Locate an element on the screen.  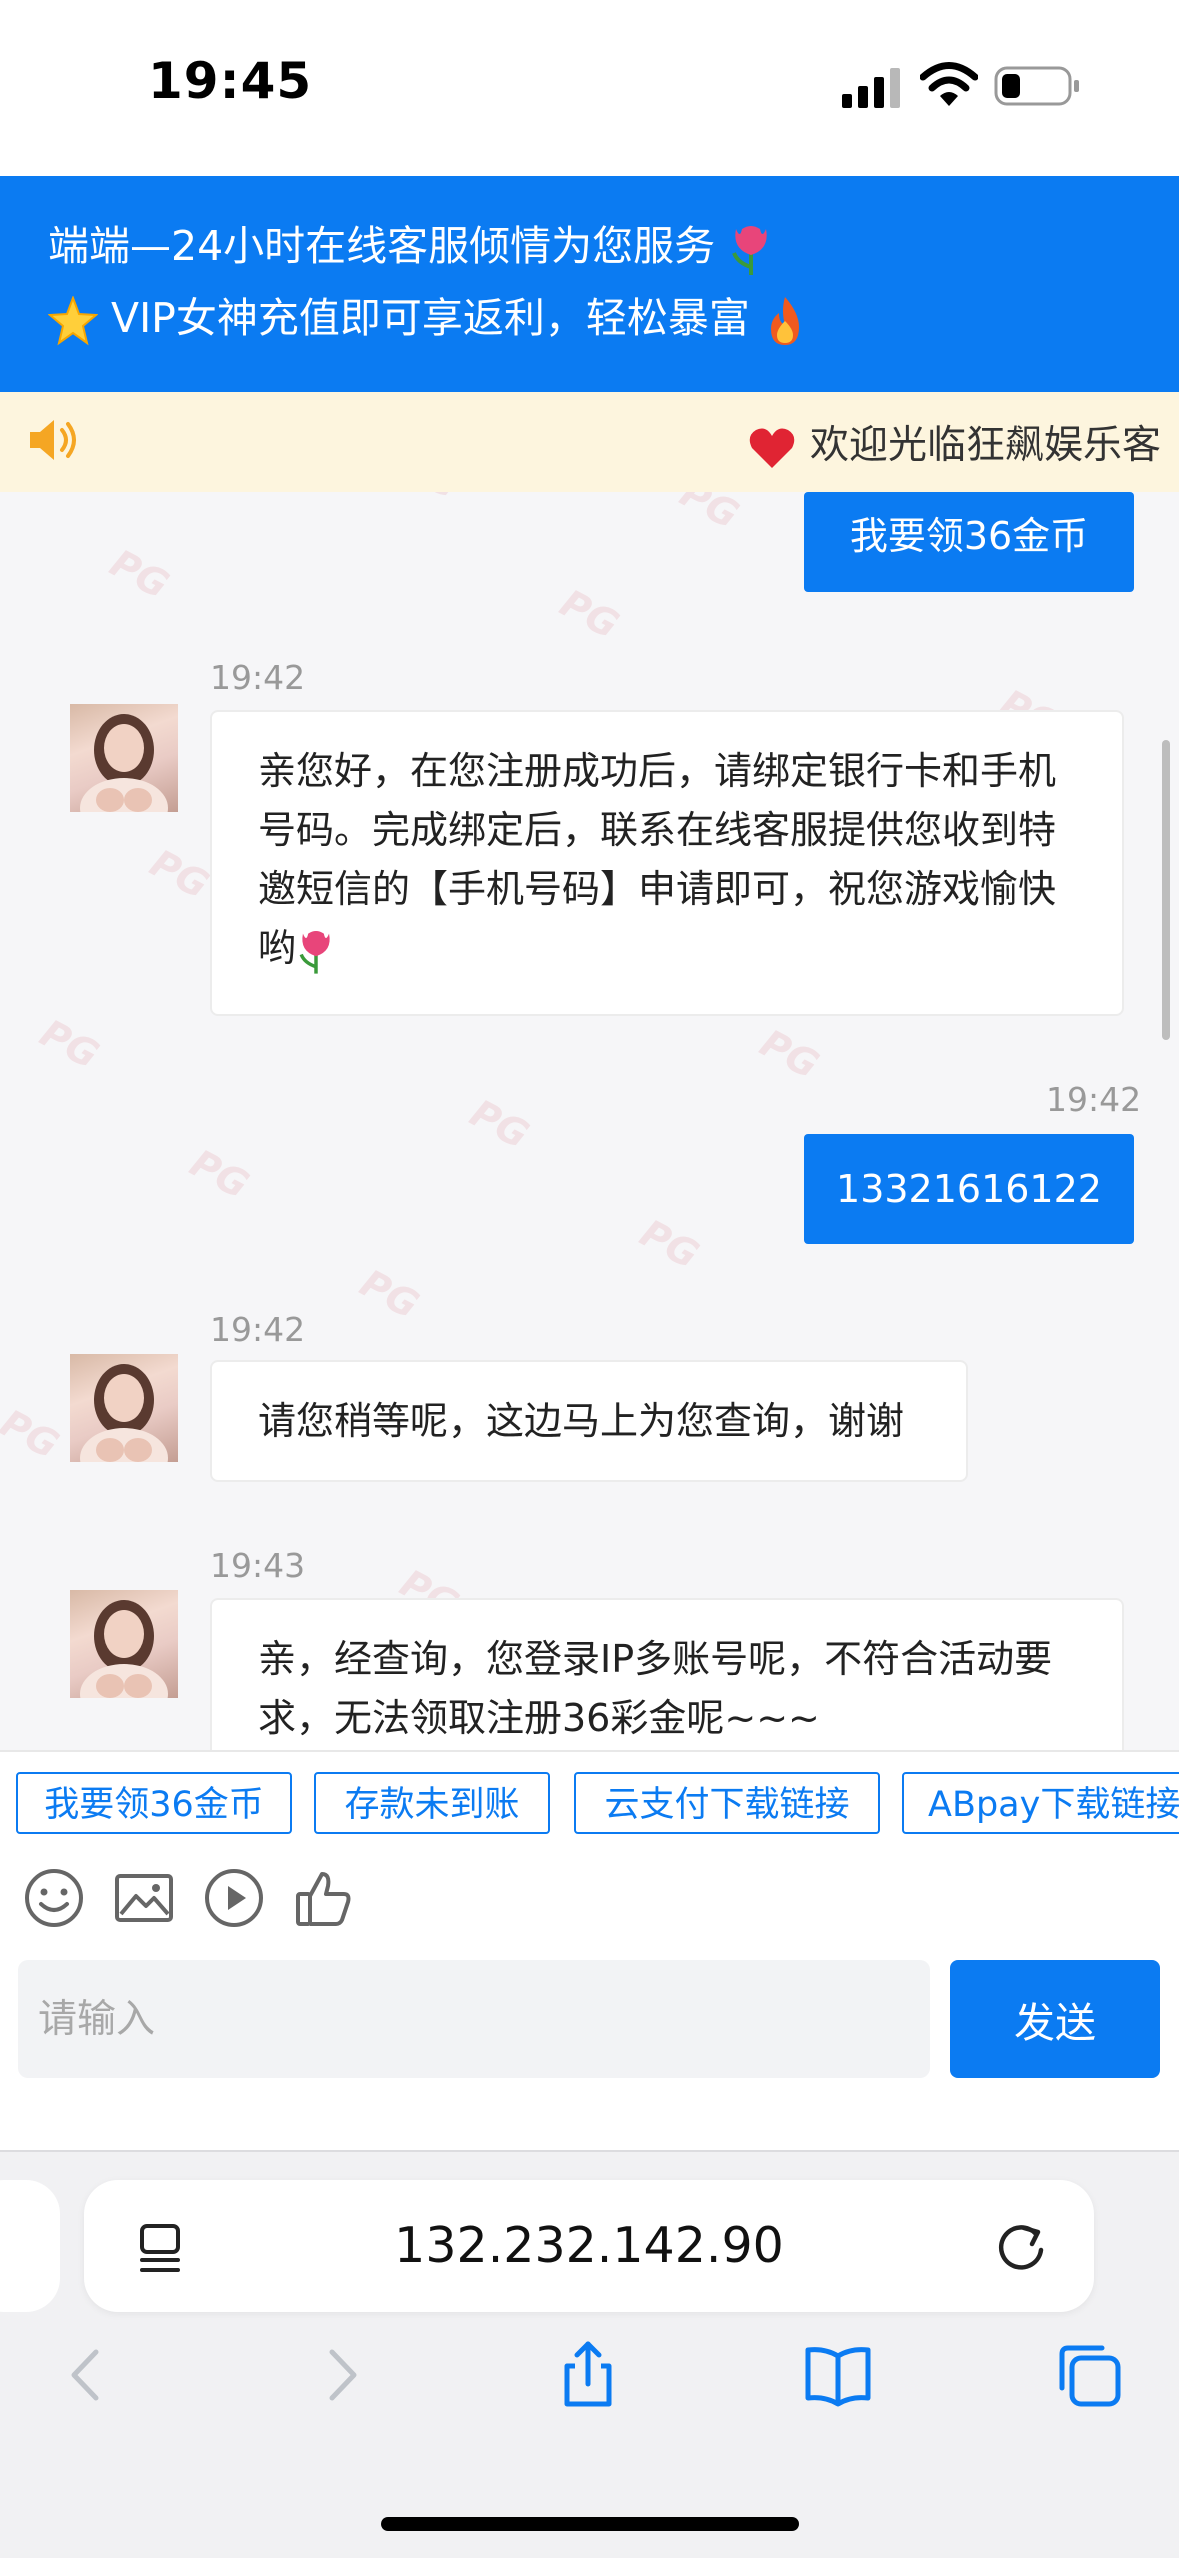
send-button: 发送 is located at coordinates (1055, 2019).